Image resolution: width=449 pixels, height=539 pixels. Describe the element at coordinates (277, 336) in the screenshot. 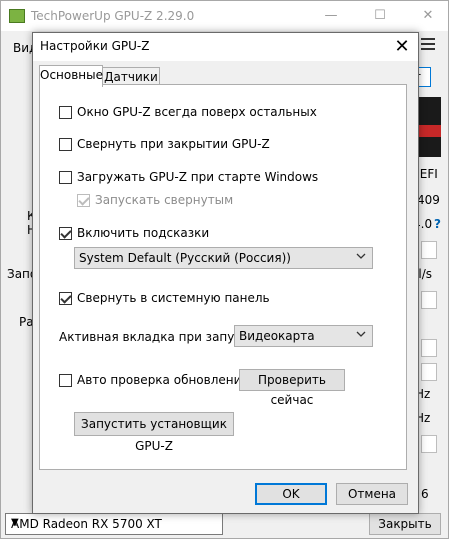

I see `startup-tab-select-value: Видеокарта` at that location.